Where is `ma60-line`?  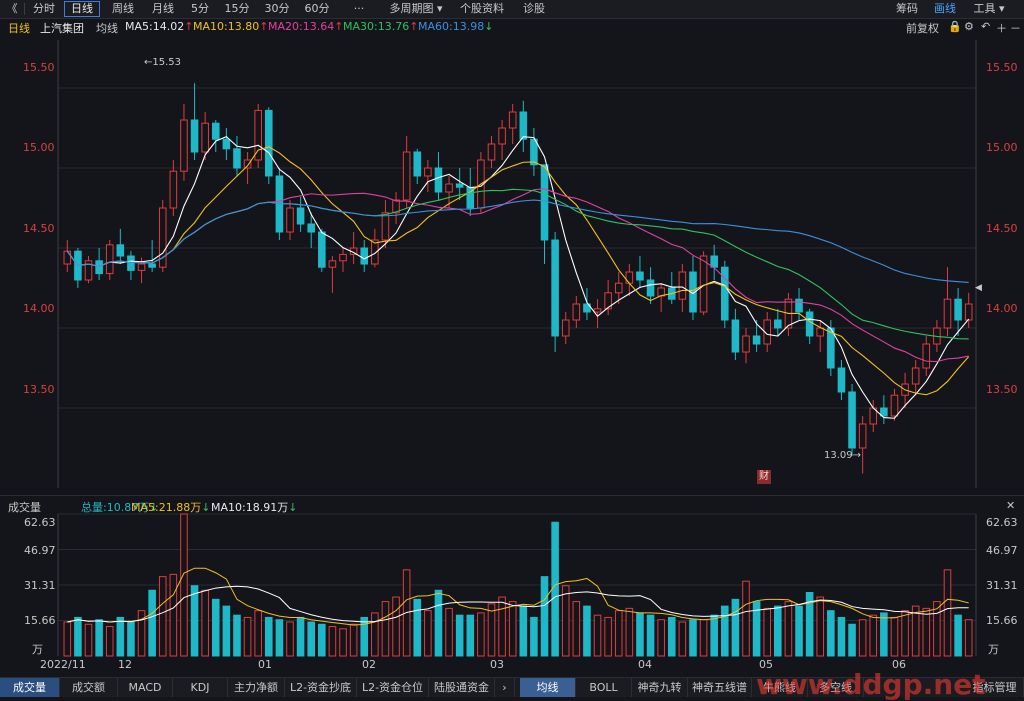 ma60-line is located at coordinates (517, 241).